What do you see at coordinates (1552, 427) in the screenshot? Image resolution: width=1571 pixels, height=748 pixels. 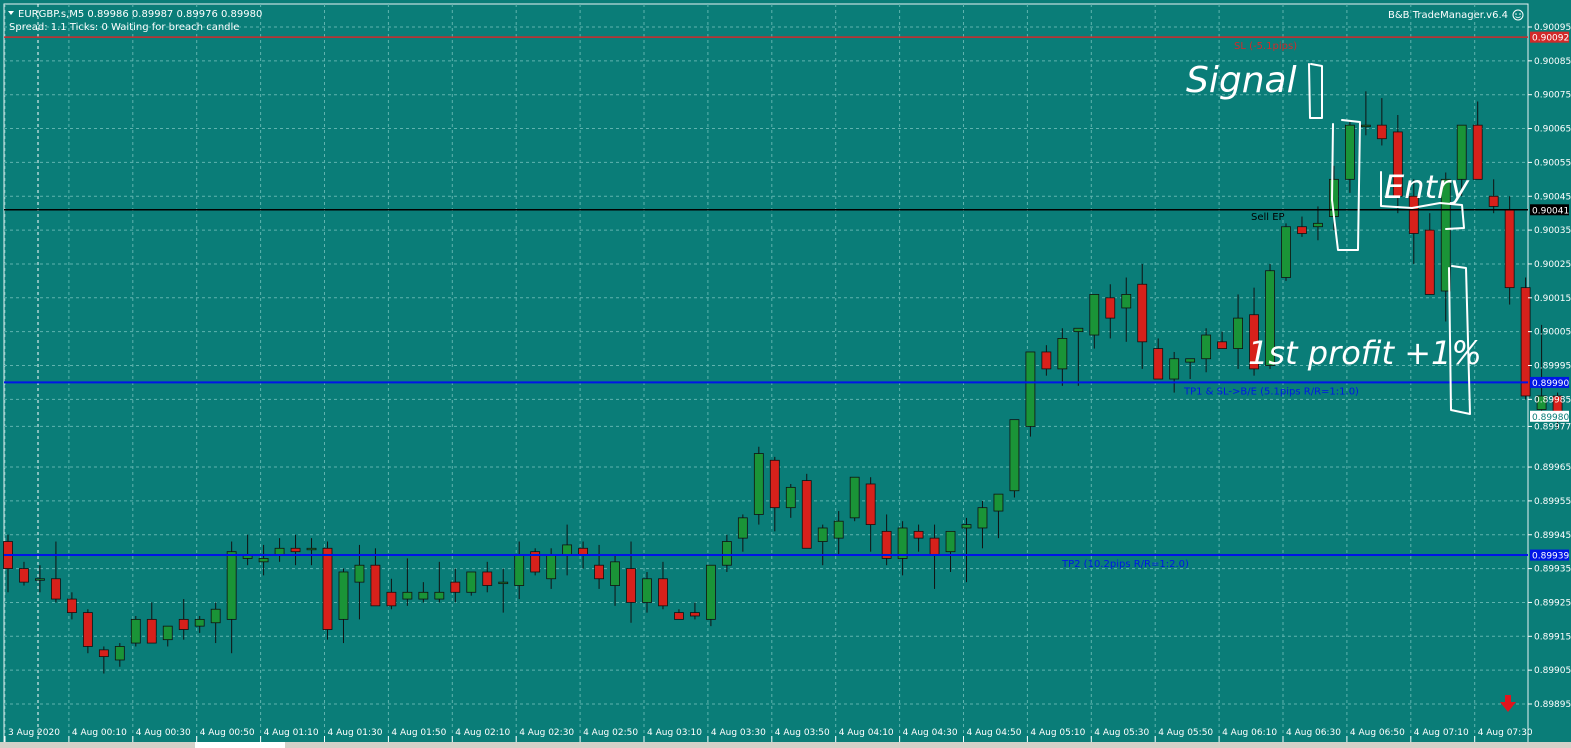 I see `y-tick-label: 0.89977` at bounding box center [1552, 427].